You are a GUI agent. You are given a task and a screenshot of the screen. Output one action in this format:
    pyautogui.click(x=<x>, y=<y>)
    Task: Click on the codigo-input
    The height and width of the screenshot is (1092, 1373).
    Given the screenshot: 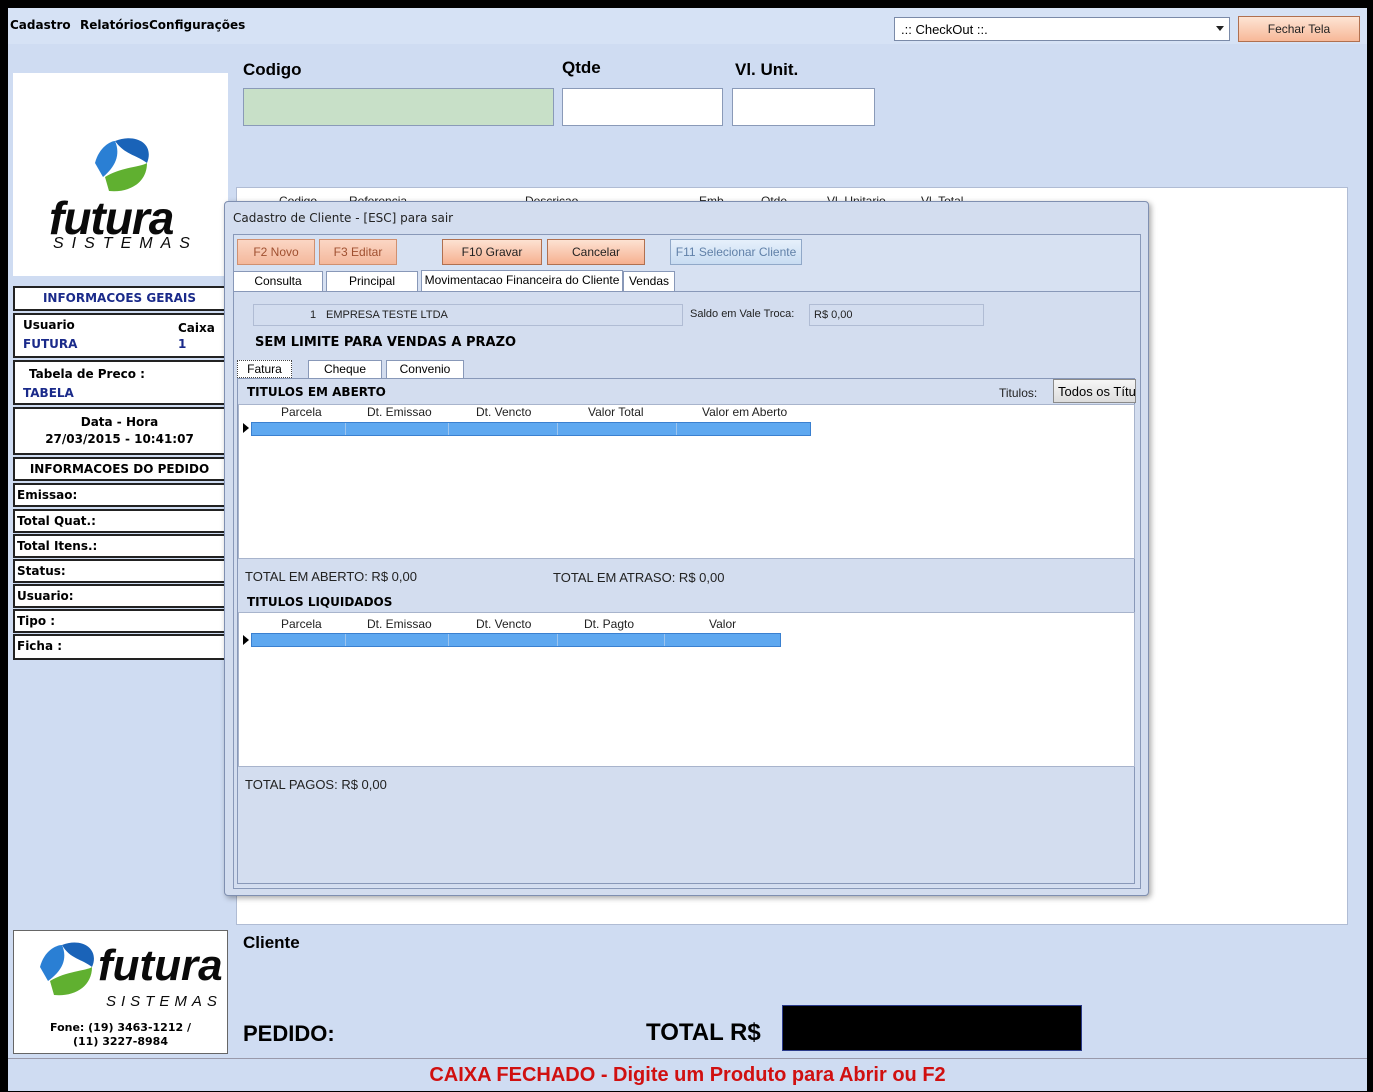 What is the action you would take?
    pyautogui.click(x=398, y=107)
    